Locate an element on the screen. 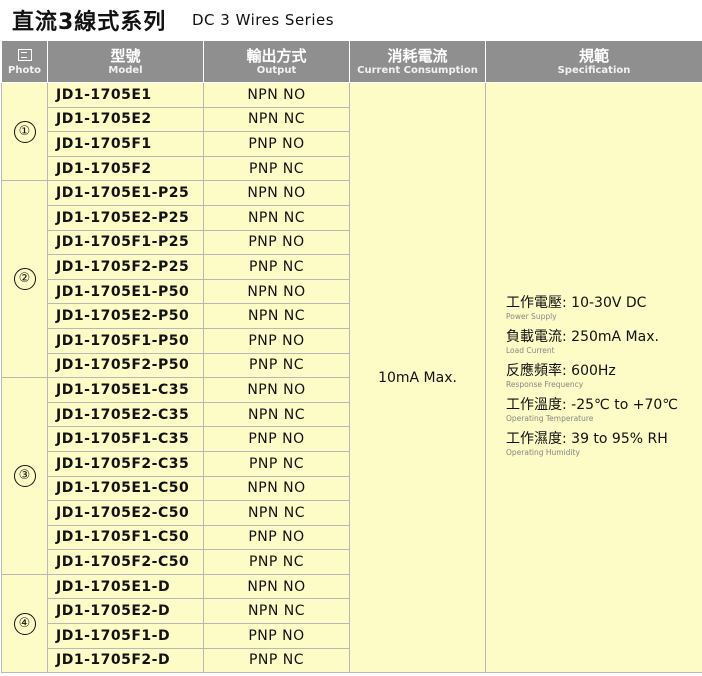 The image size is (702, 676). model-cell: JD1-1705E1-P50 is located at coordinates (125, 291).